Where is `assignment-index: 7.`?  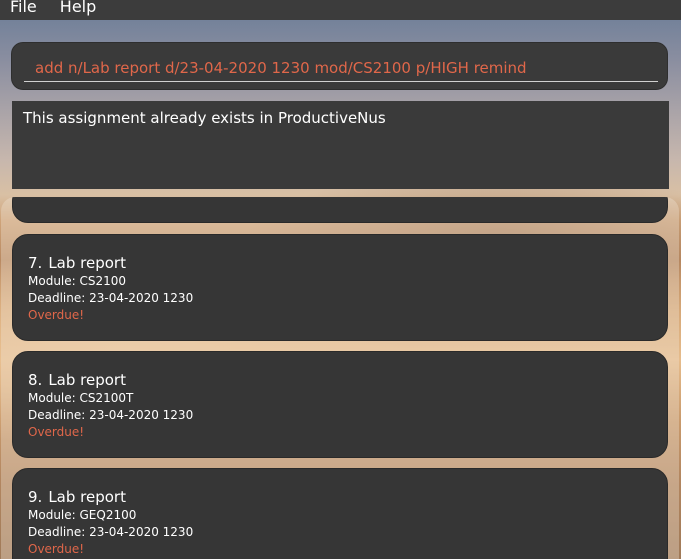 assignment-index: 7. is located at coordinates (35, 263).